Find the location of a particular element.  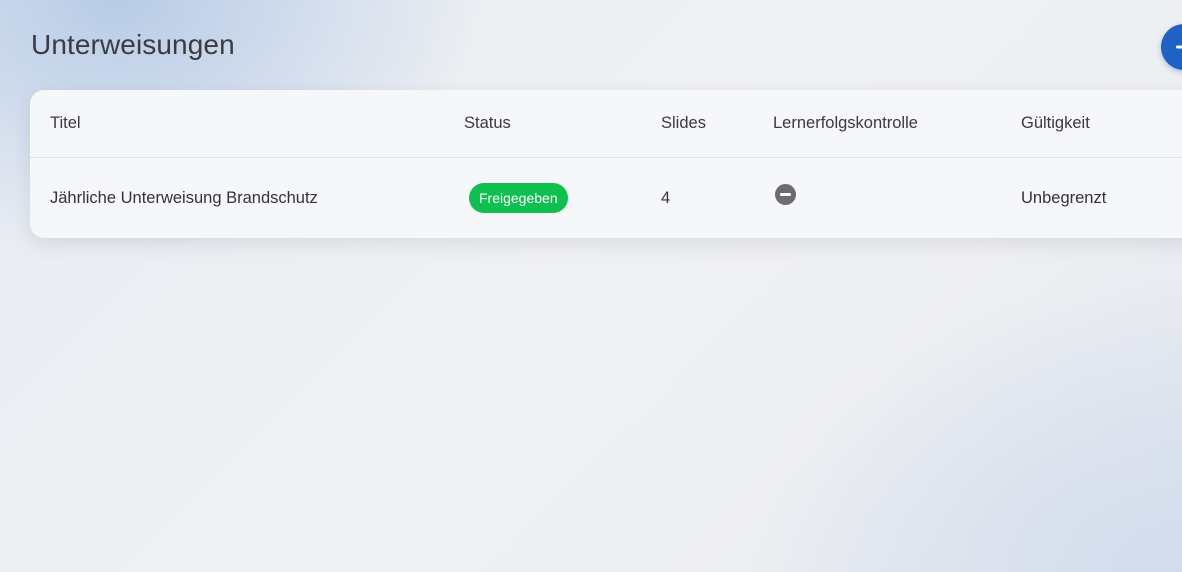

plus-icon is located at coordinates (1179, 47).